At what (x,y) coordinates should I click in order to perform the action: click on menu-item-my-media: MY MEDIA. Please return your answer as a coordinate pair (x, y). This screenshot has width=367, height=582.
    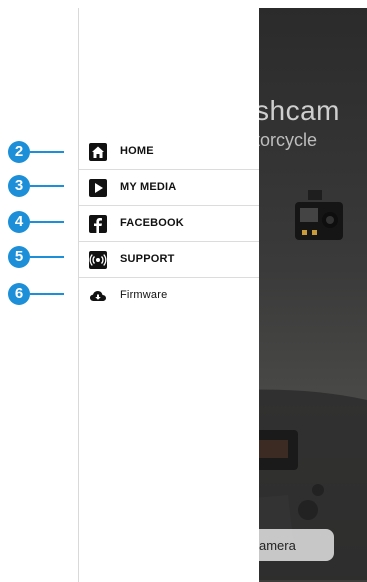
    Looking at the image, I should click on (169, 188).